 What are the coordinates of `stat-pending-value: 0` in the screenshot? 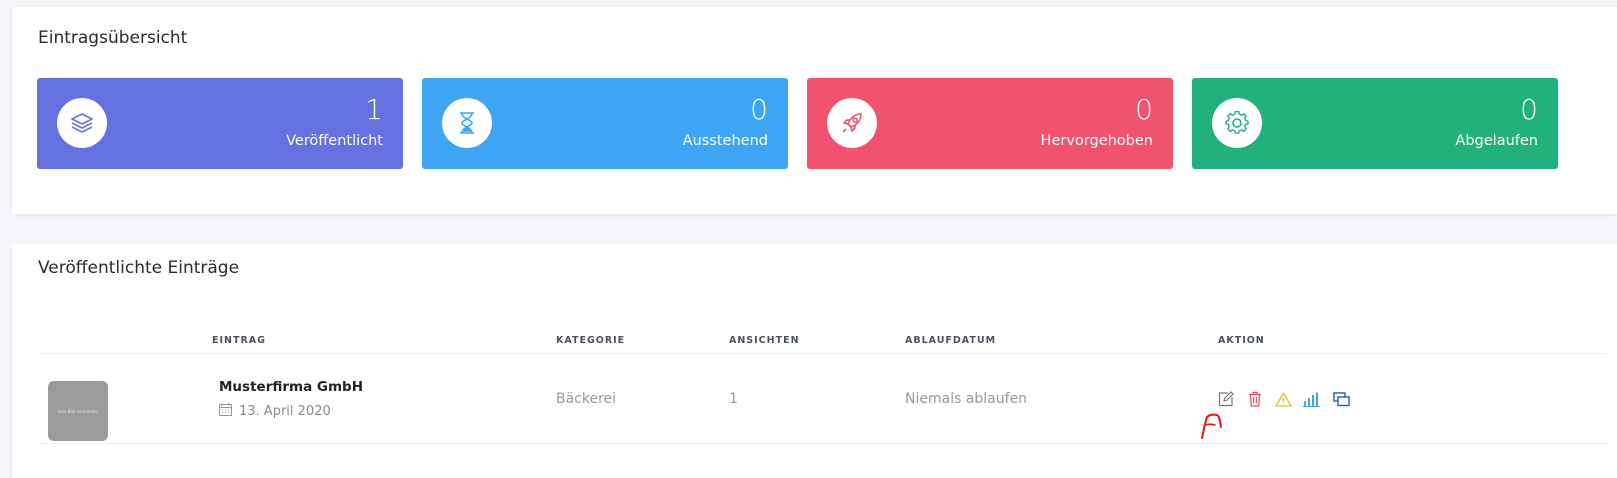 It's located at (759, 109).